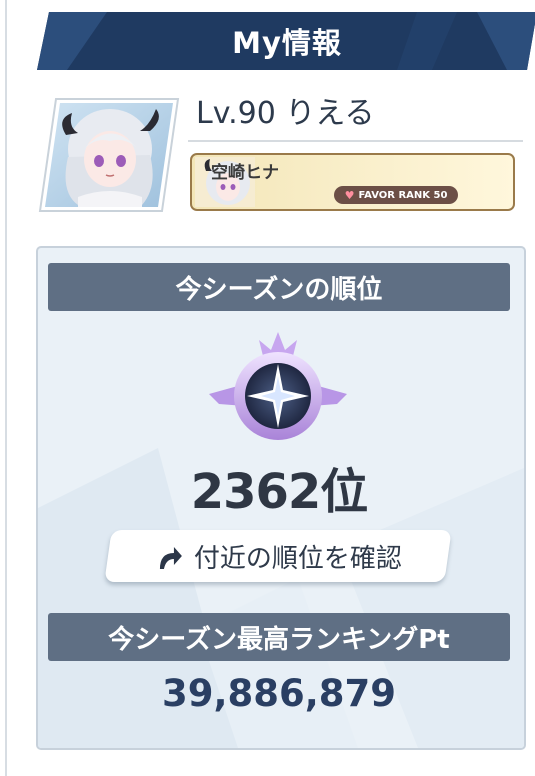 Image resolution: width=535 pixels, height=776 pixels. What do you see at coordinates (355, 141) in the screenshot?
I see `name-divider` at bounding box center [355, 141].